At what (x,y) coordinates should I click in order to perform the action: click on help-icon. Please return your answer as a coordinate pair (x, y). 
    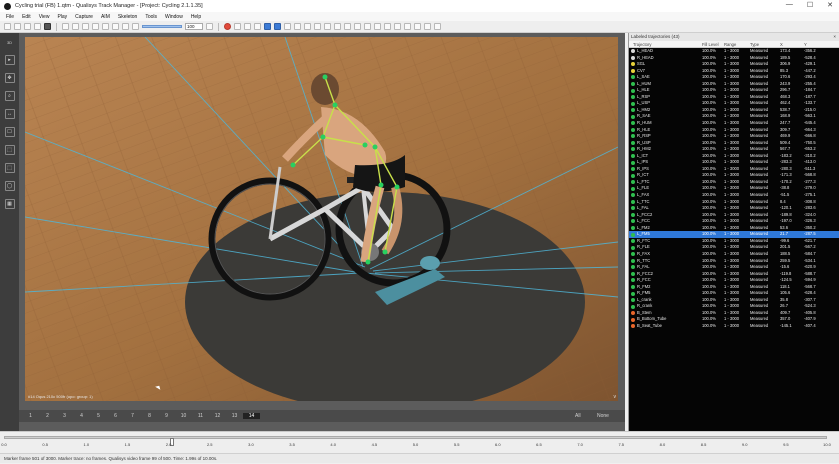
    Looking at the image, I should click on (427, 26).